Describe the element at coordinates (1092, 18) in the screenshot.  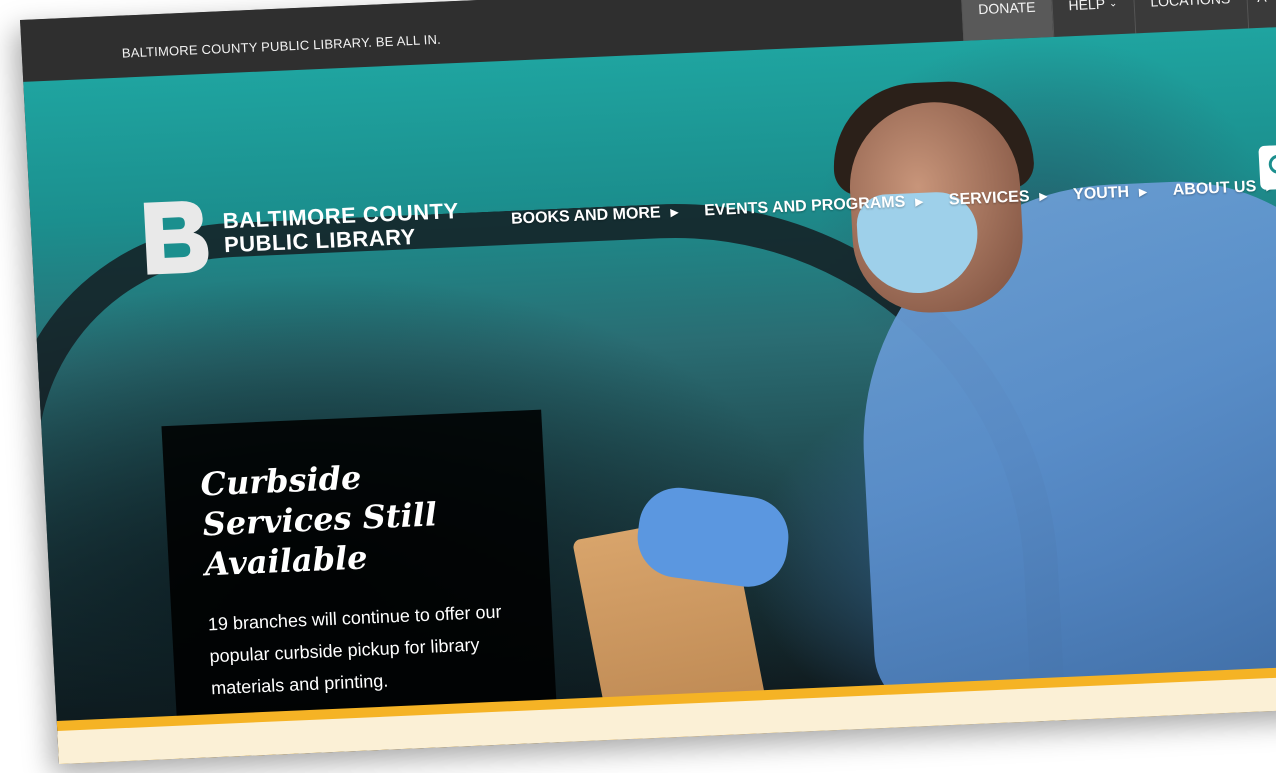
I see `help-menu: HELP ⌄` at that location.